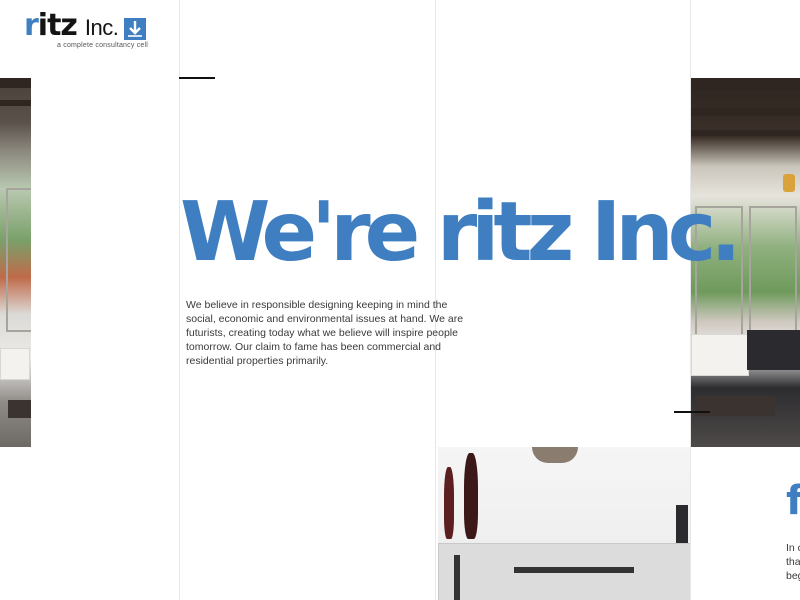 Image resolution: width=800 pixels, height=600 pixels. I want to click on logo-suffix: Inc., so click(101, 27).